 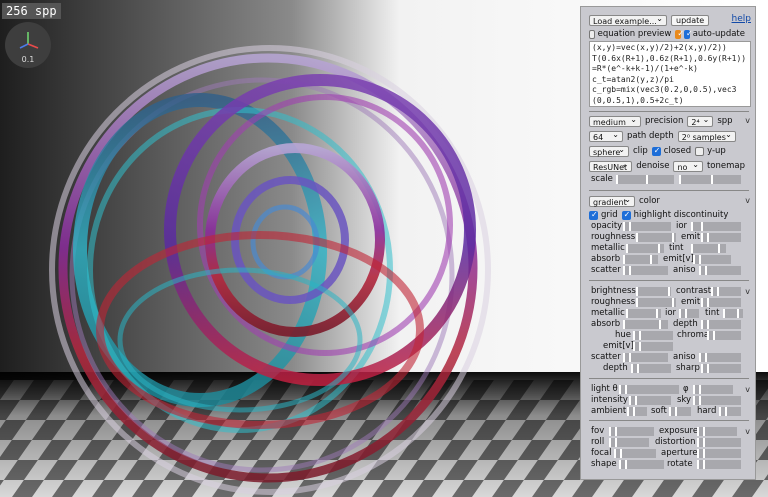 What do you see at coordinates (613, 291) in the screenshot?
I see `brightness-label: brightness` at bounding box center [613, 291].